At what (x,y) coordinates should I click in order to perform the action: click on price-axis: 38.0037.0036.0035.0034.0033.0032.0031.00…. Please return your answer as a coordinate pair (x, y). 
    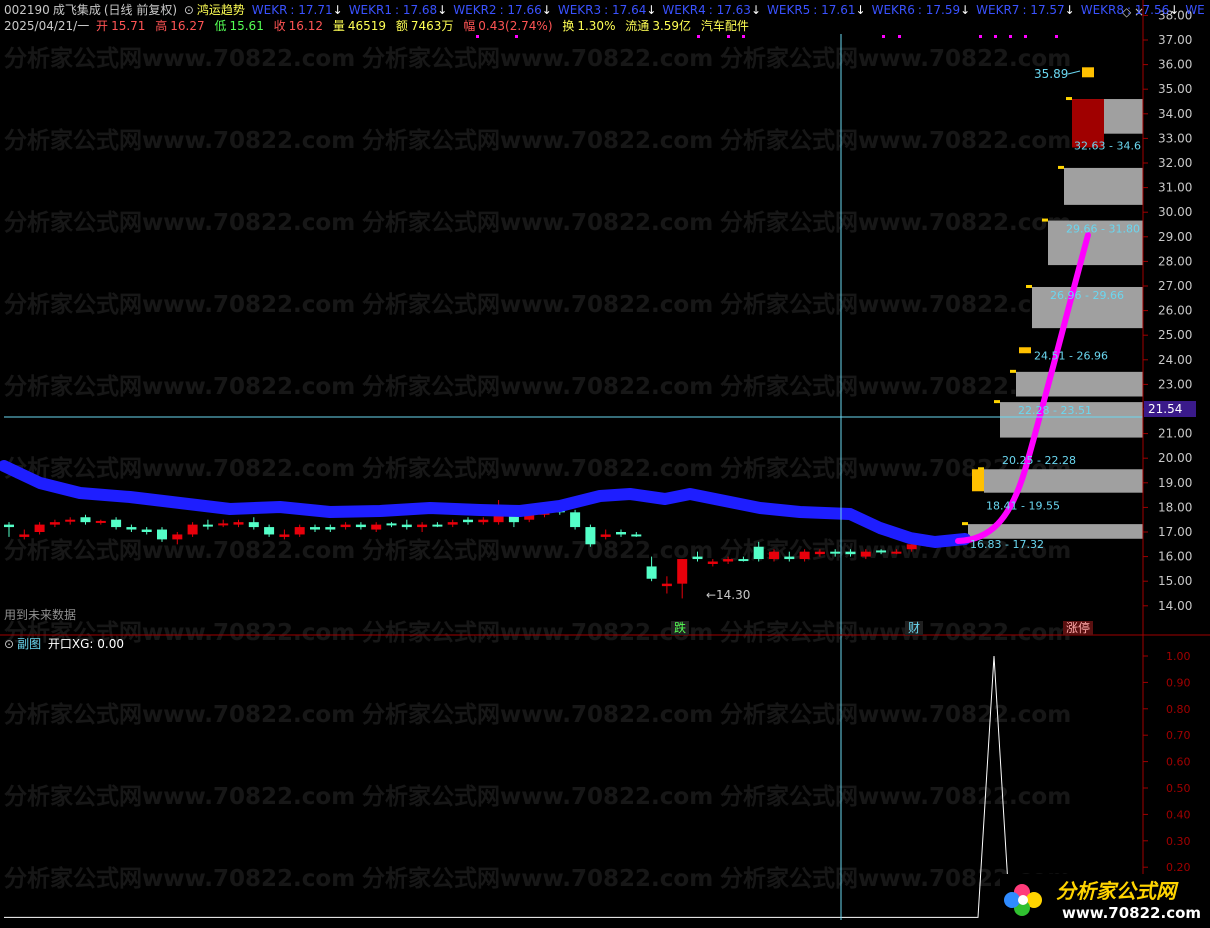
    Looking at the image, I should click on (1167, 310).